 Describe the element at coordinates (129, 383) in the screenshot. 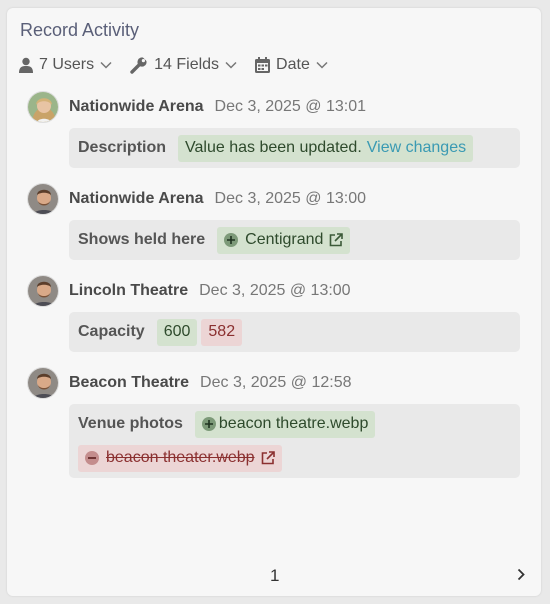

I see `entry-user-name: Beacon Theatre` at that location.